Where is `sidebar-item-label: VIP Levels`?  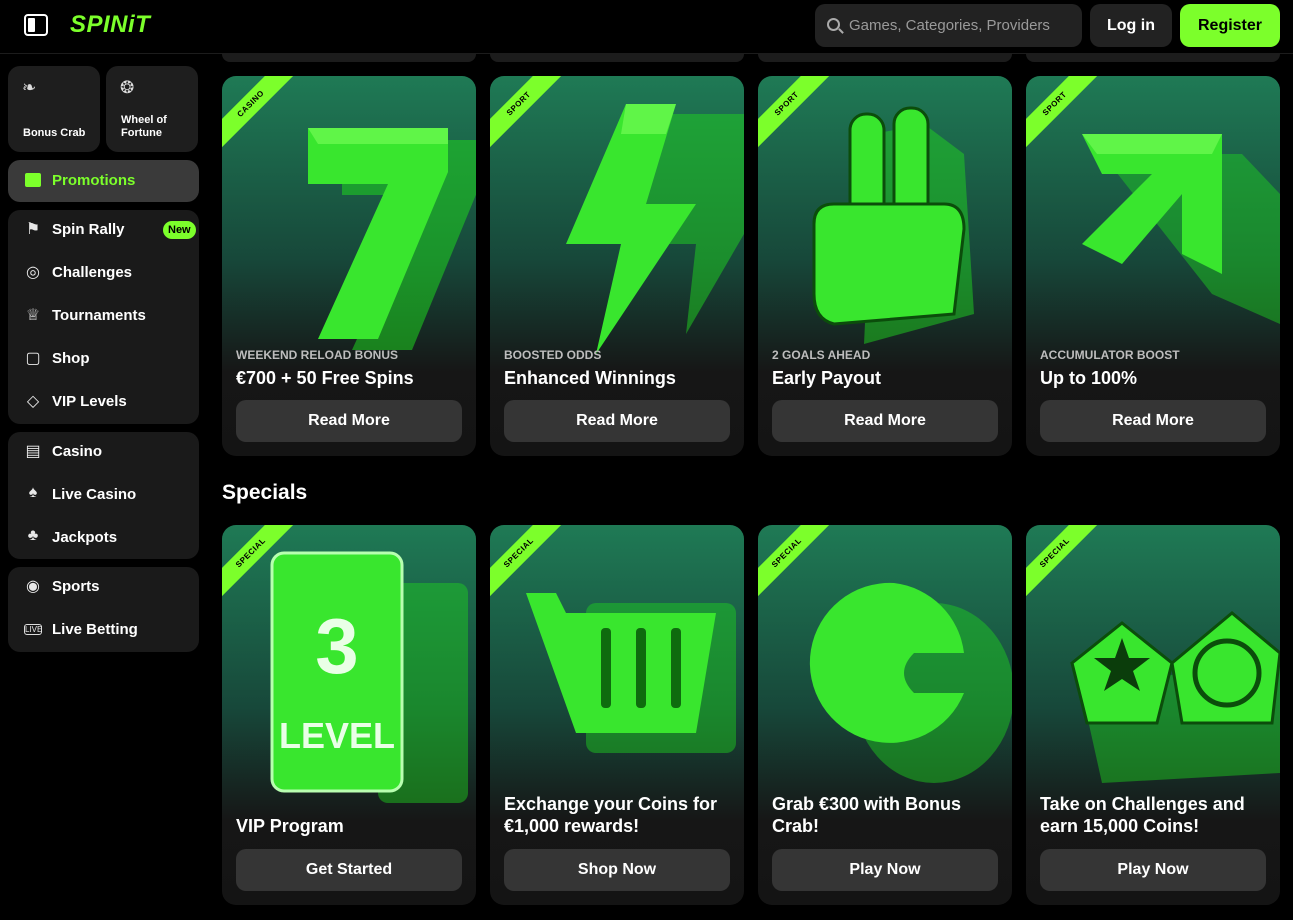
sidebar-item-label: VIP Levels is located at coordinates (89, 401).